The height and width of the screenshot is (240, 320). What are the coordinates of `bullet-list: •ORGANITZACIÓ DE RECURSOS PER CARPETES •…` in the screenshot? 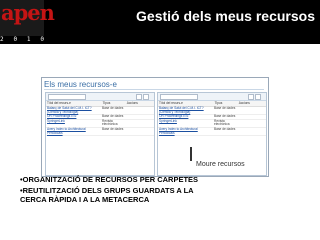 It's located at (115, 191).